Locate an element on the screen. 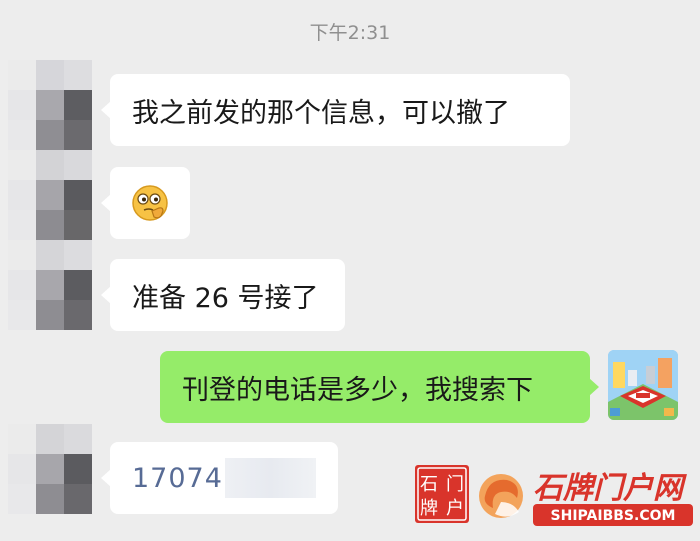 This screenshot has width=700, height=541. incoming-emoji-message is located at coordinates (145, 203).